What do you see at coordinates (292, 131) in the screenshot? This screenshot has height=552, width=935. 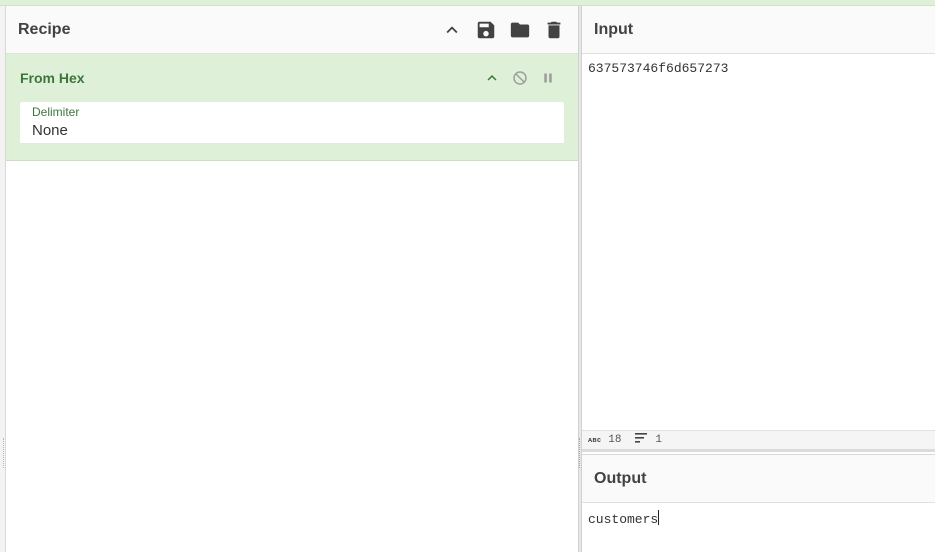 I see `delimiter-value: None` at bounding box center [292, 131].